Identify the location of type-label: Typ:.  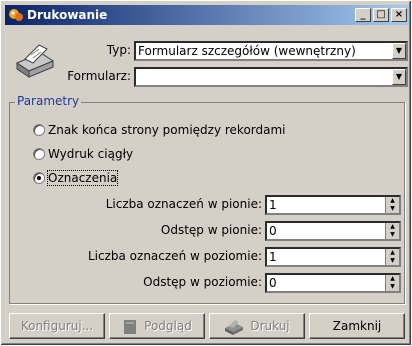
(118, 50).